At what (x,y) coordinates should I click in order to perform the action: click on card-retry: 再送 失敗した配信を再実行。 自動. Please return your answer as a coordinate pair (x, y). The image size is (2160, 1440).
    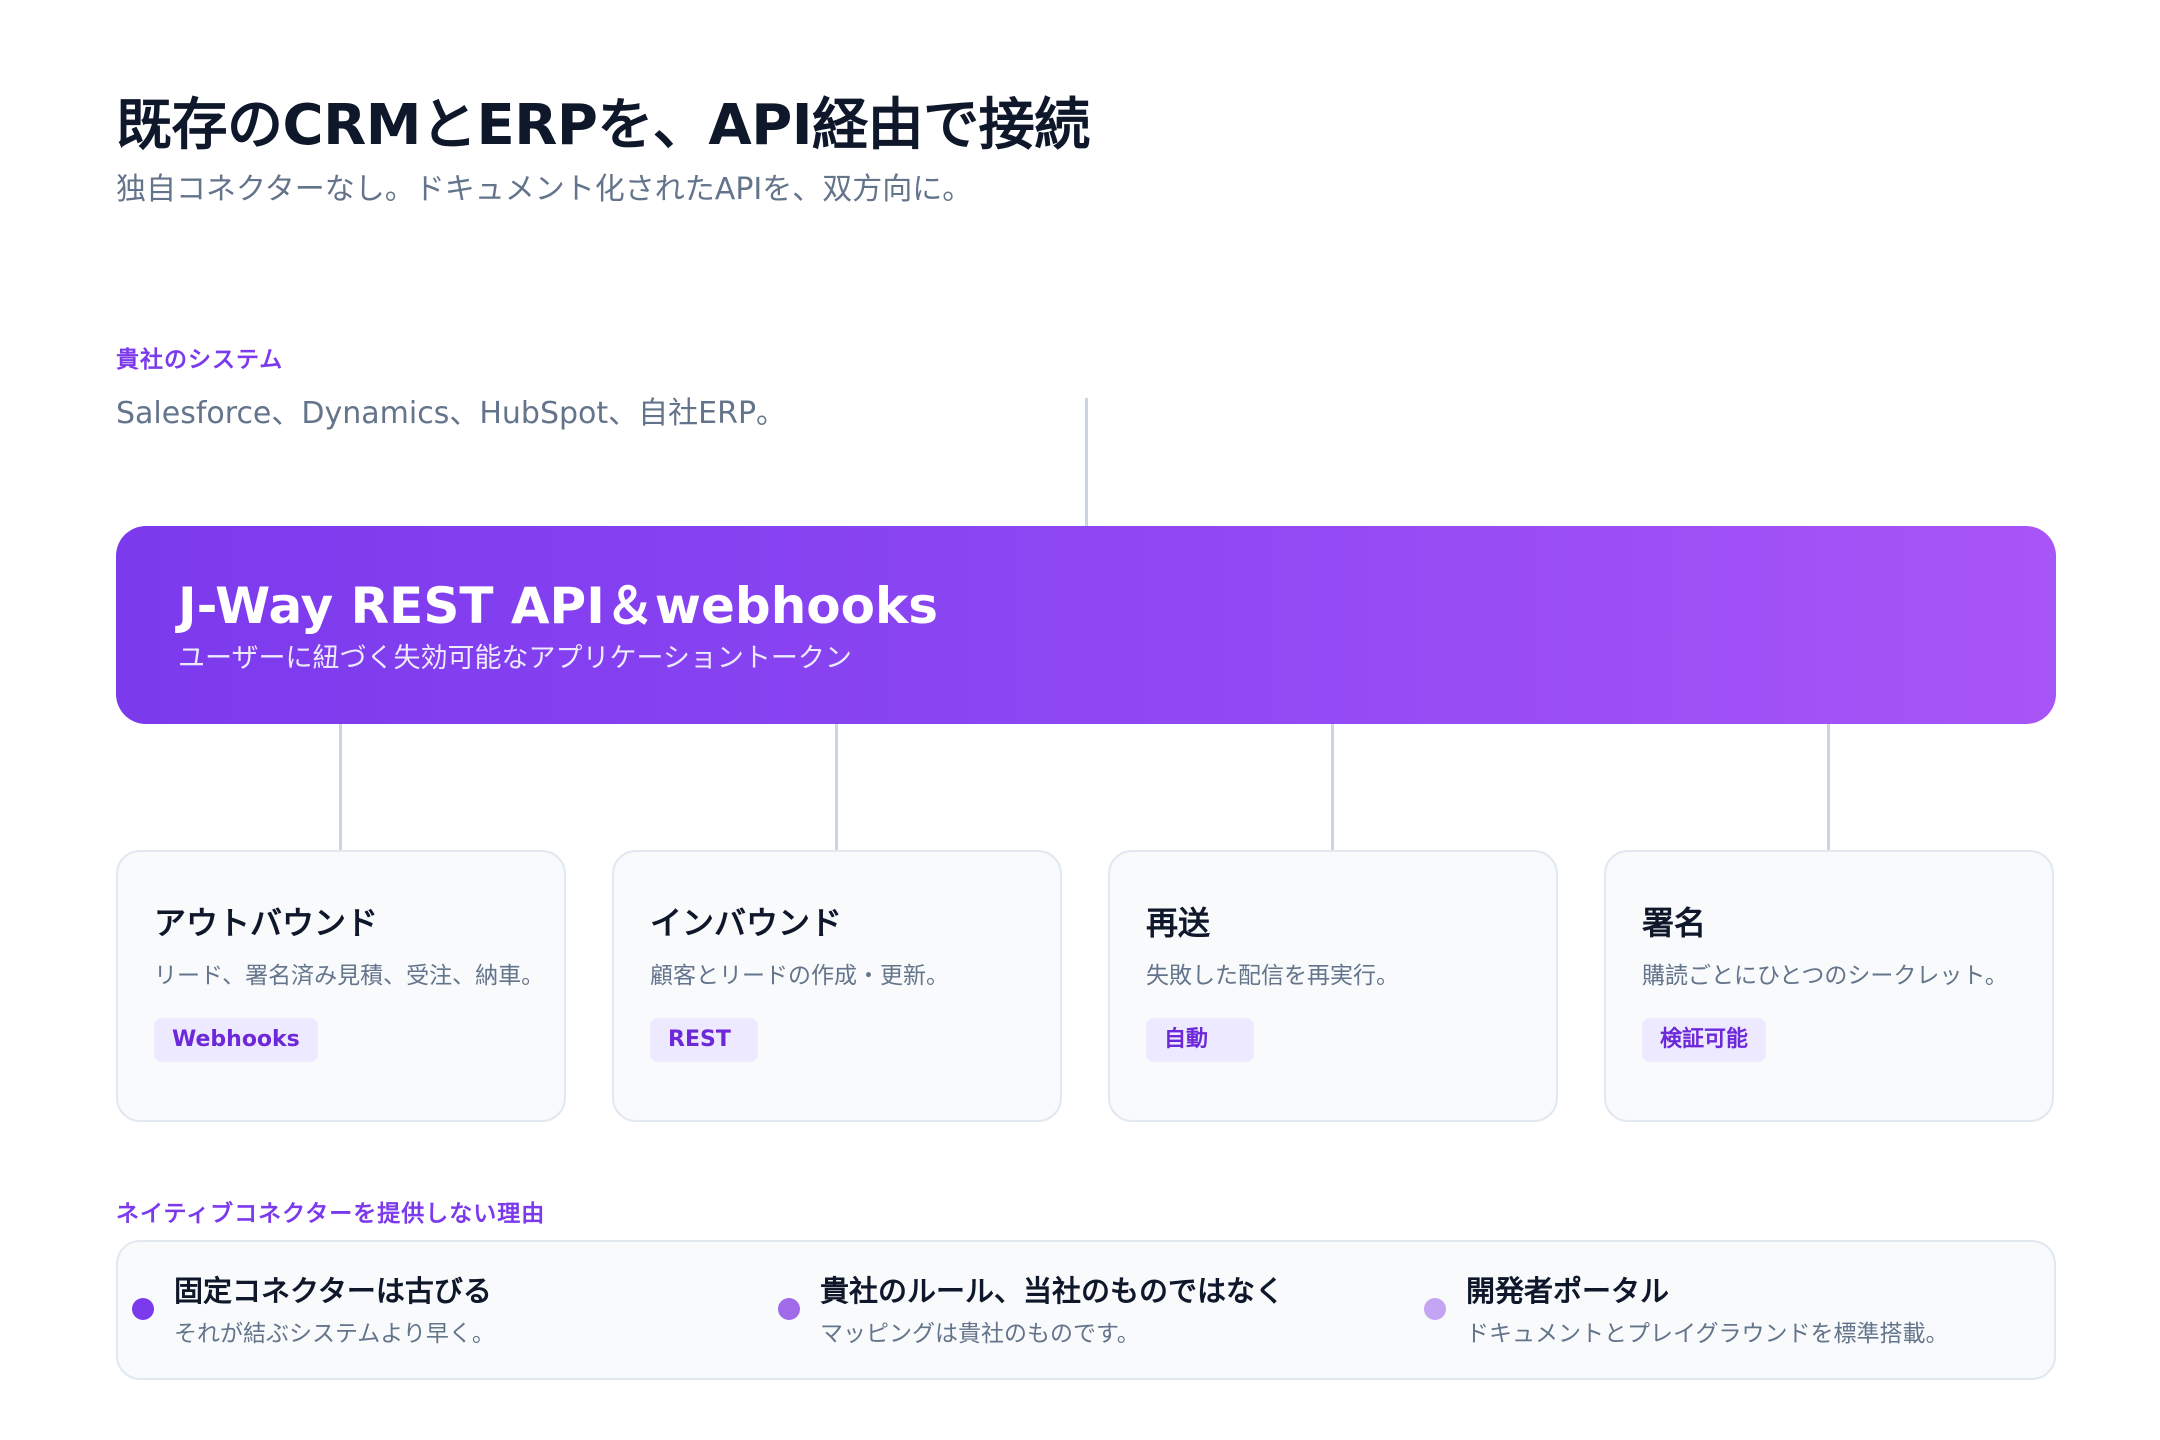
    Looking at the image, I should click on (1333, 986).